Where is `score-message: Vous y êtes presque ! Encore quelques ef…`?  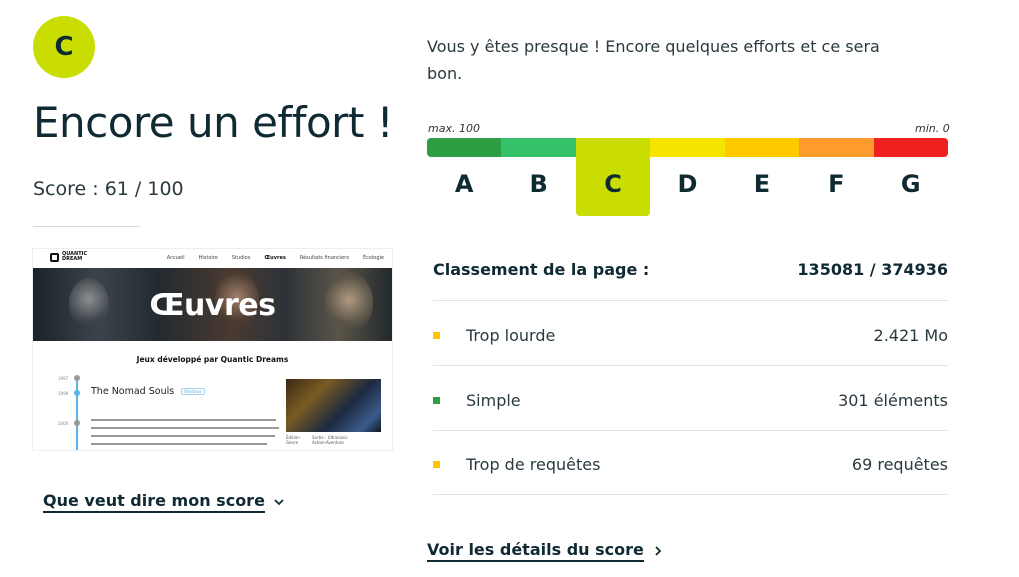 score-message: Vous y êtes presque ! Encore quelques ef… is located at coordinates (653, 60).